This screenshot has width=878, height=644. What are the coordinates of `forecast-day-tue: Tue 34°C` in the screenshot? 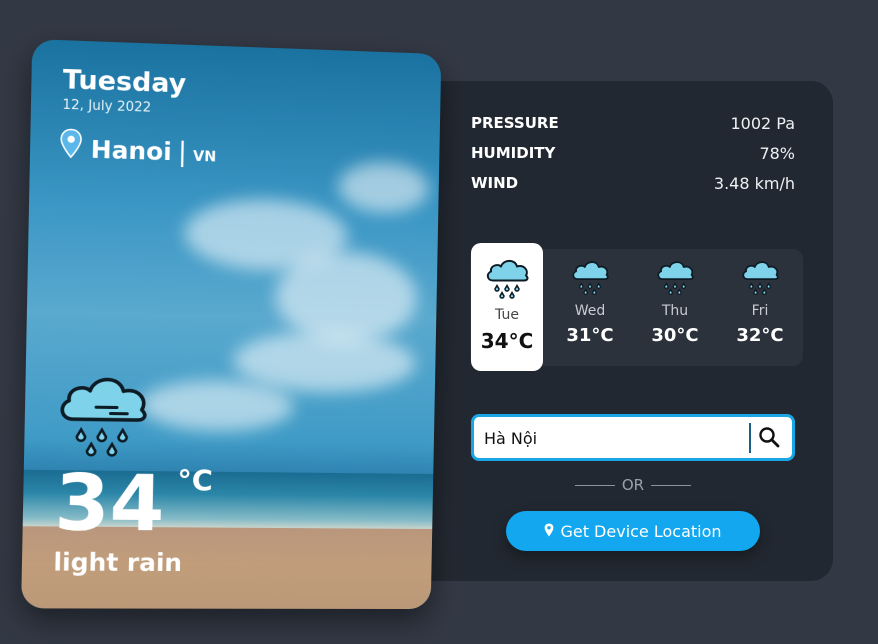 It's located at (507, 307).